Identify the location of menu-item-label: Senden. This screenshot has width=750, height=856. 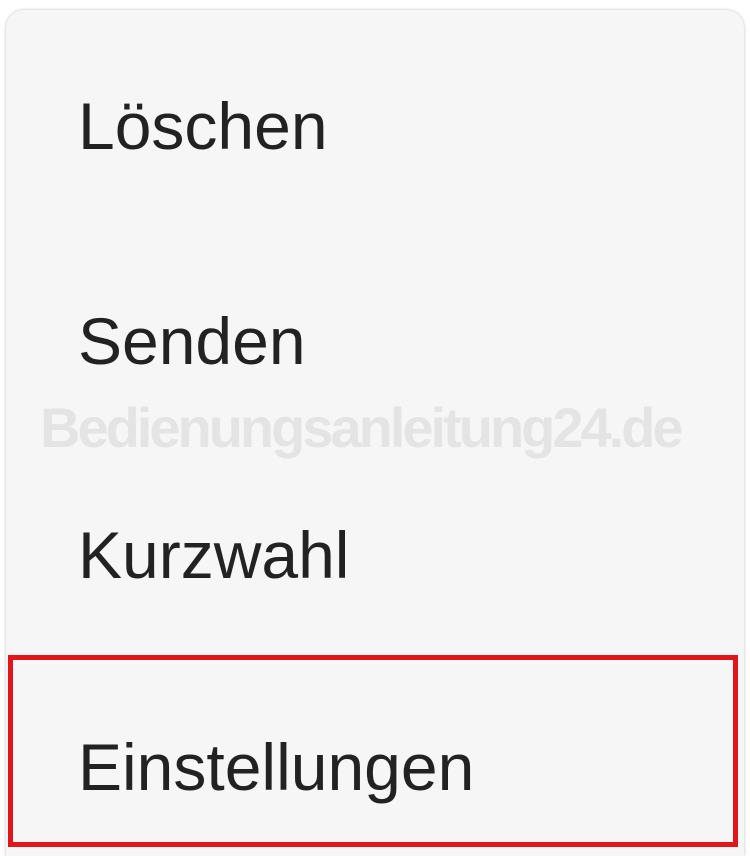
(192, 341).